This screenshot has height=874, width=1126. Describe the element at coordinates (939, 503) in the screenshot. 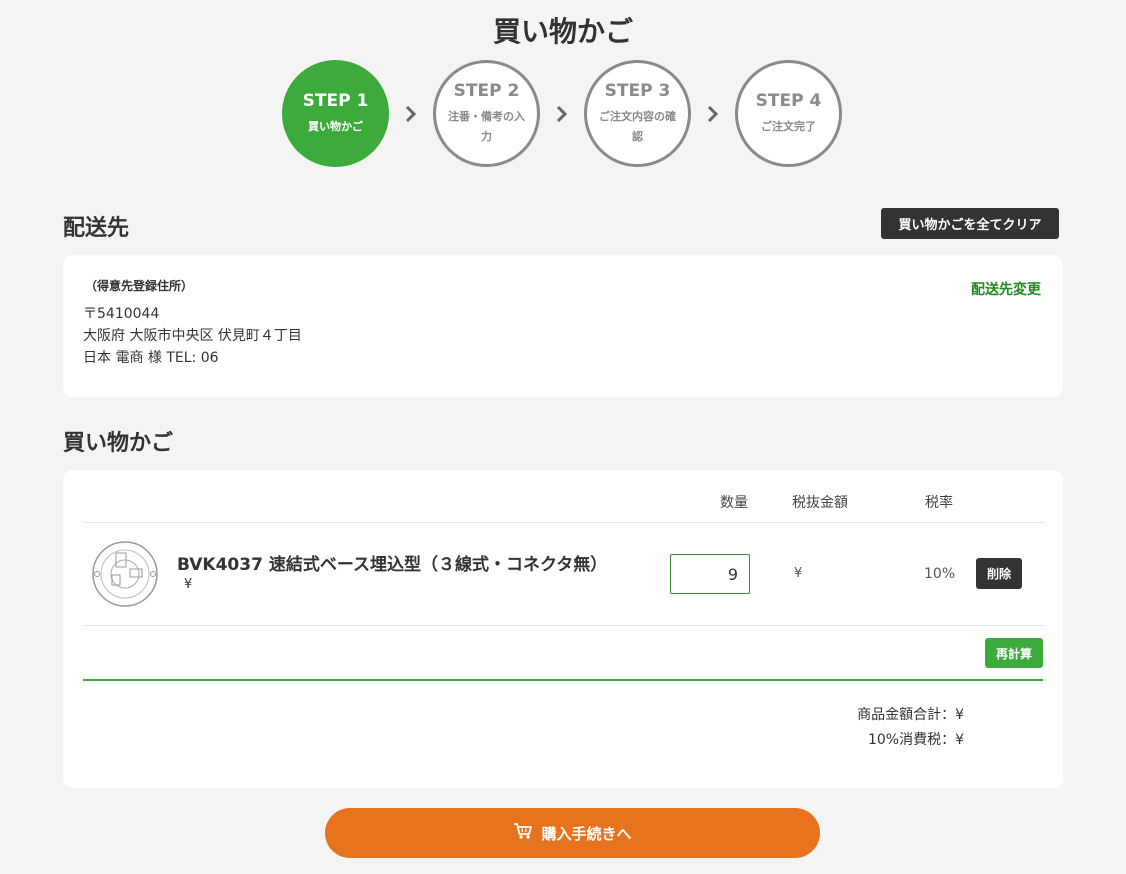

I see `column-header-tax-rate: 税率` at that location.